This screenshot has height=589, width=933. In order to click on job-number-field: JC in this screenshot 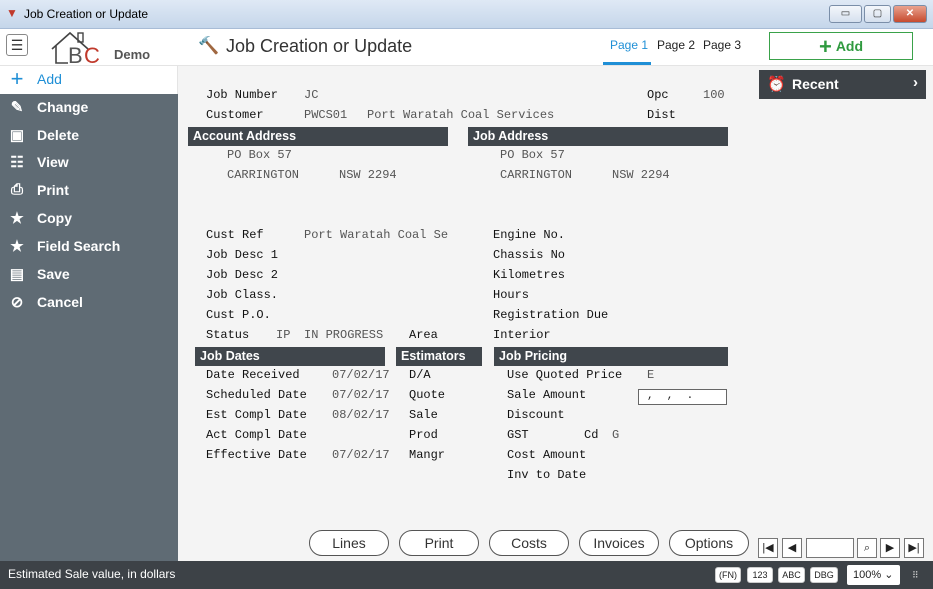, I will do `click(311, 95)`.